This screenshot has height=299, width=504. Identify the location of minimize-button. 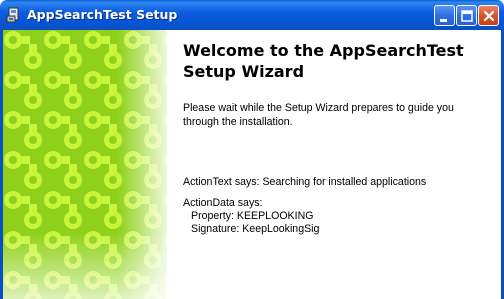
(444, 15).